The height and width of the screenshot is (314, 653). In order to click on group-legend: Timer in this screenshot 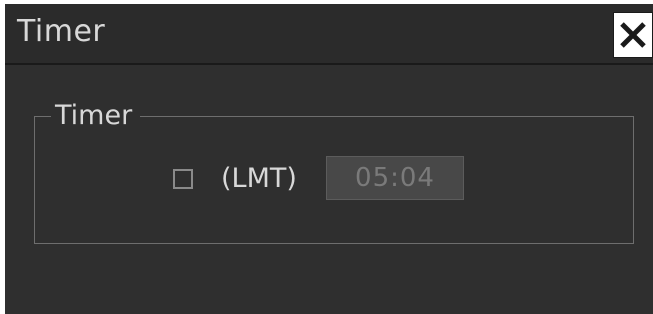, I will do `click(96, 116)`.